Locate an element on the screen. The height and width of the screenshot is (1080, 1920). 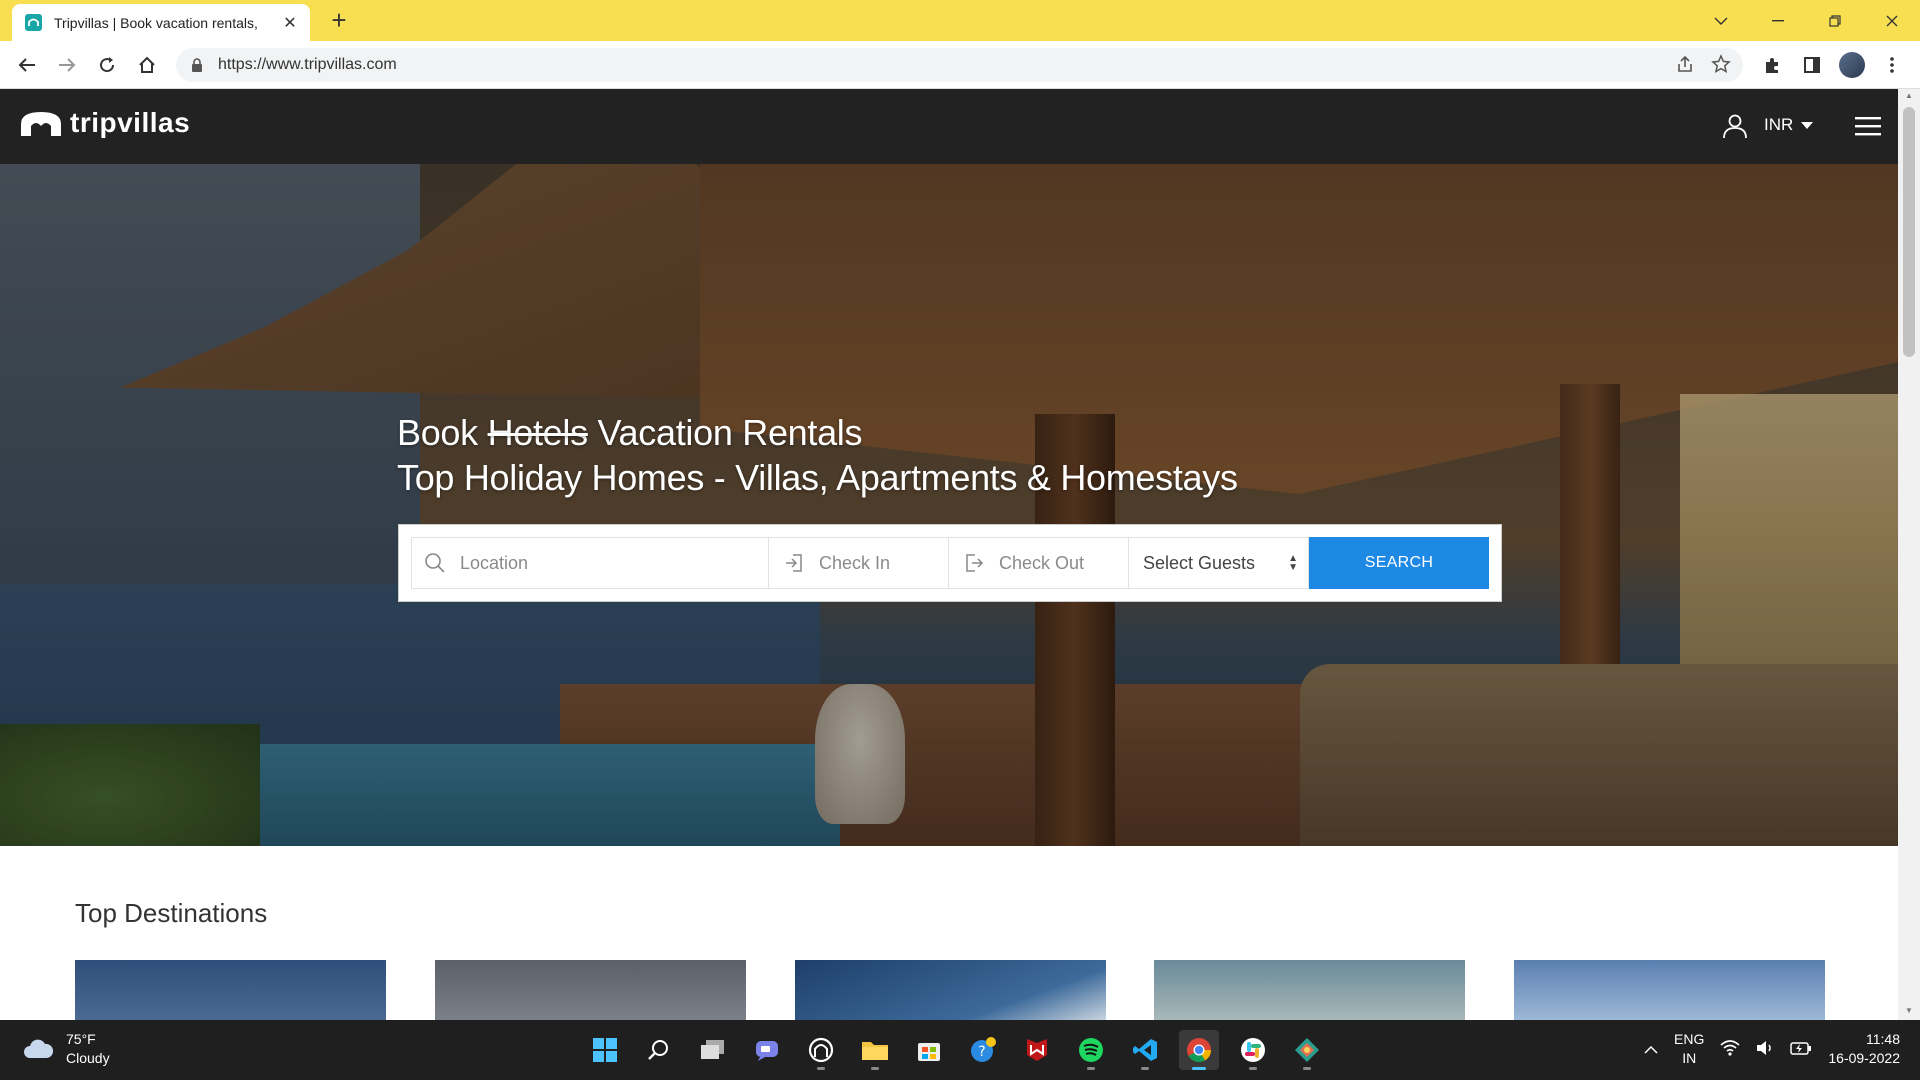
browser-toolbar: https://www.tripvillas.com is located at coordinates (960, 65).